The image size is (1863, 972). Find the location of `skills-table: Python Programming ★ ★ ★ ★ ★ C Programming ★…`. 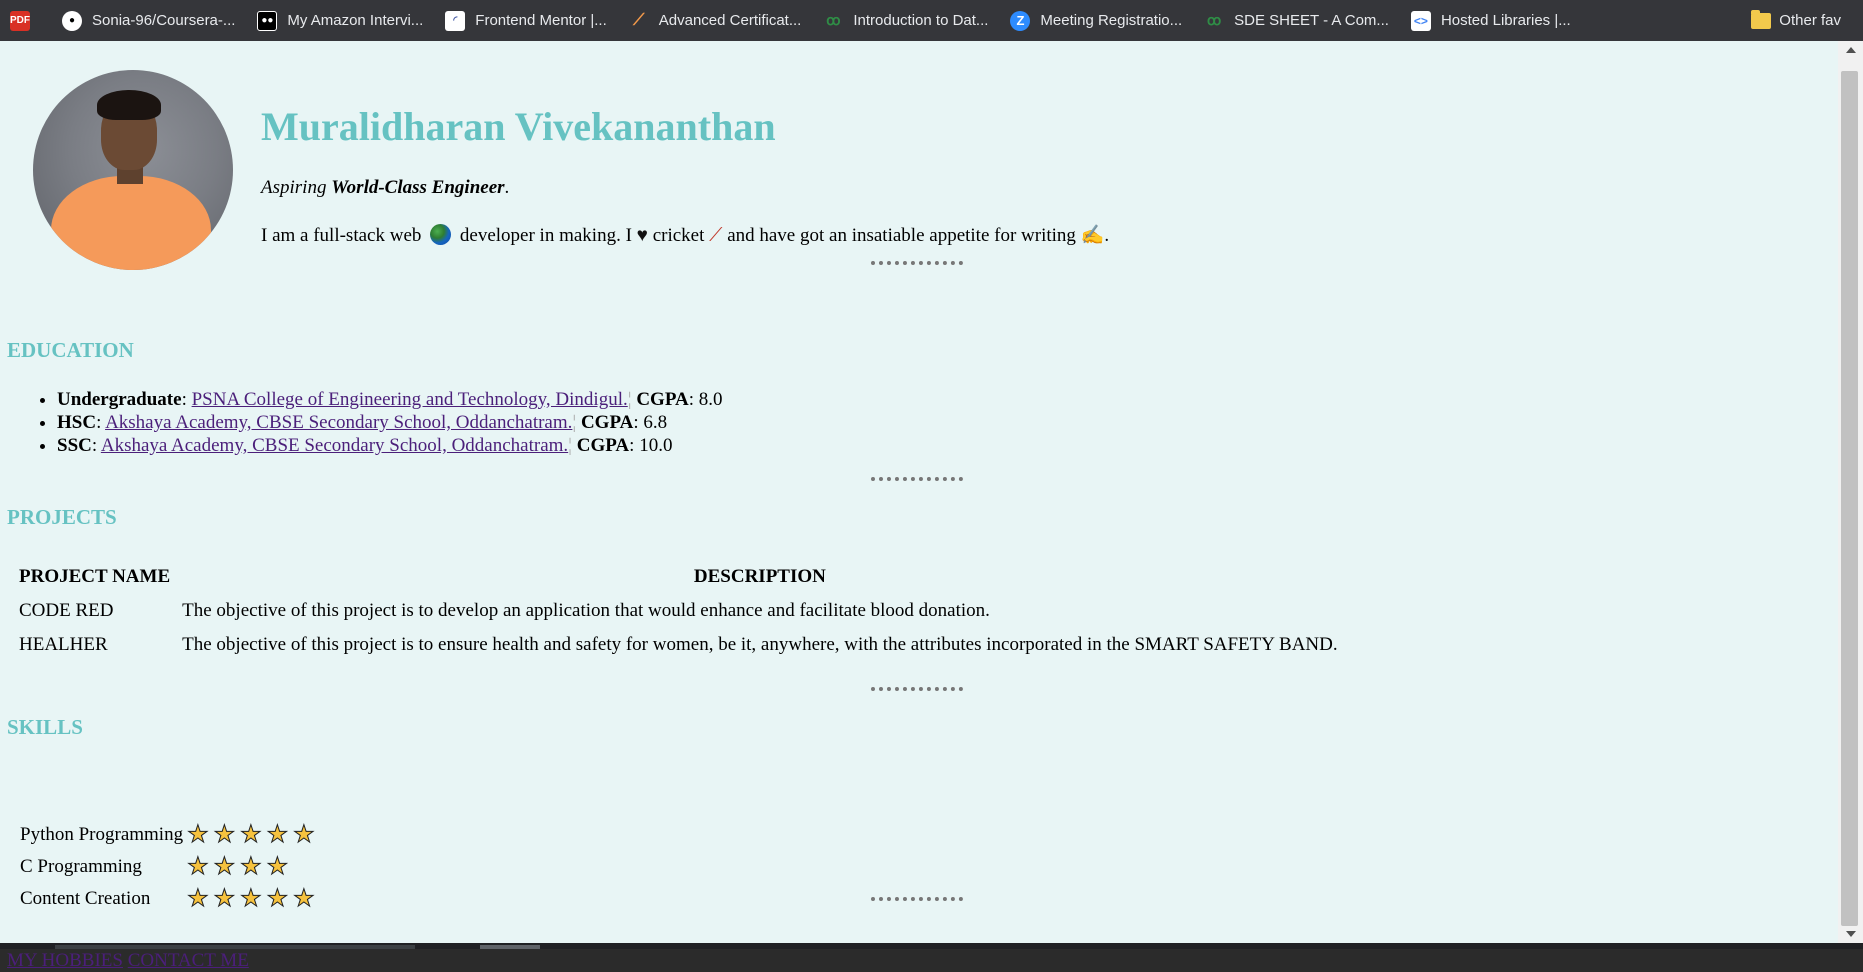

skills-table: Python Programming ★ ★ ★ ★ ★ C Programming ★… is located at coordinates (172, 867).